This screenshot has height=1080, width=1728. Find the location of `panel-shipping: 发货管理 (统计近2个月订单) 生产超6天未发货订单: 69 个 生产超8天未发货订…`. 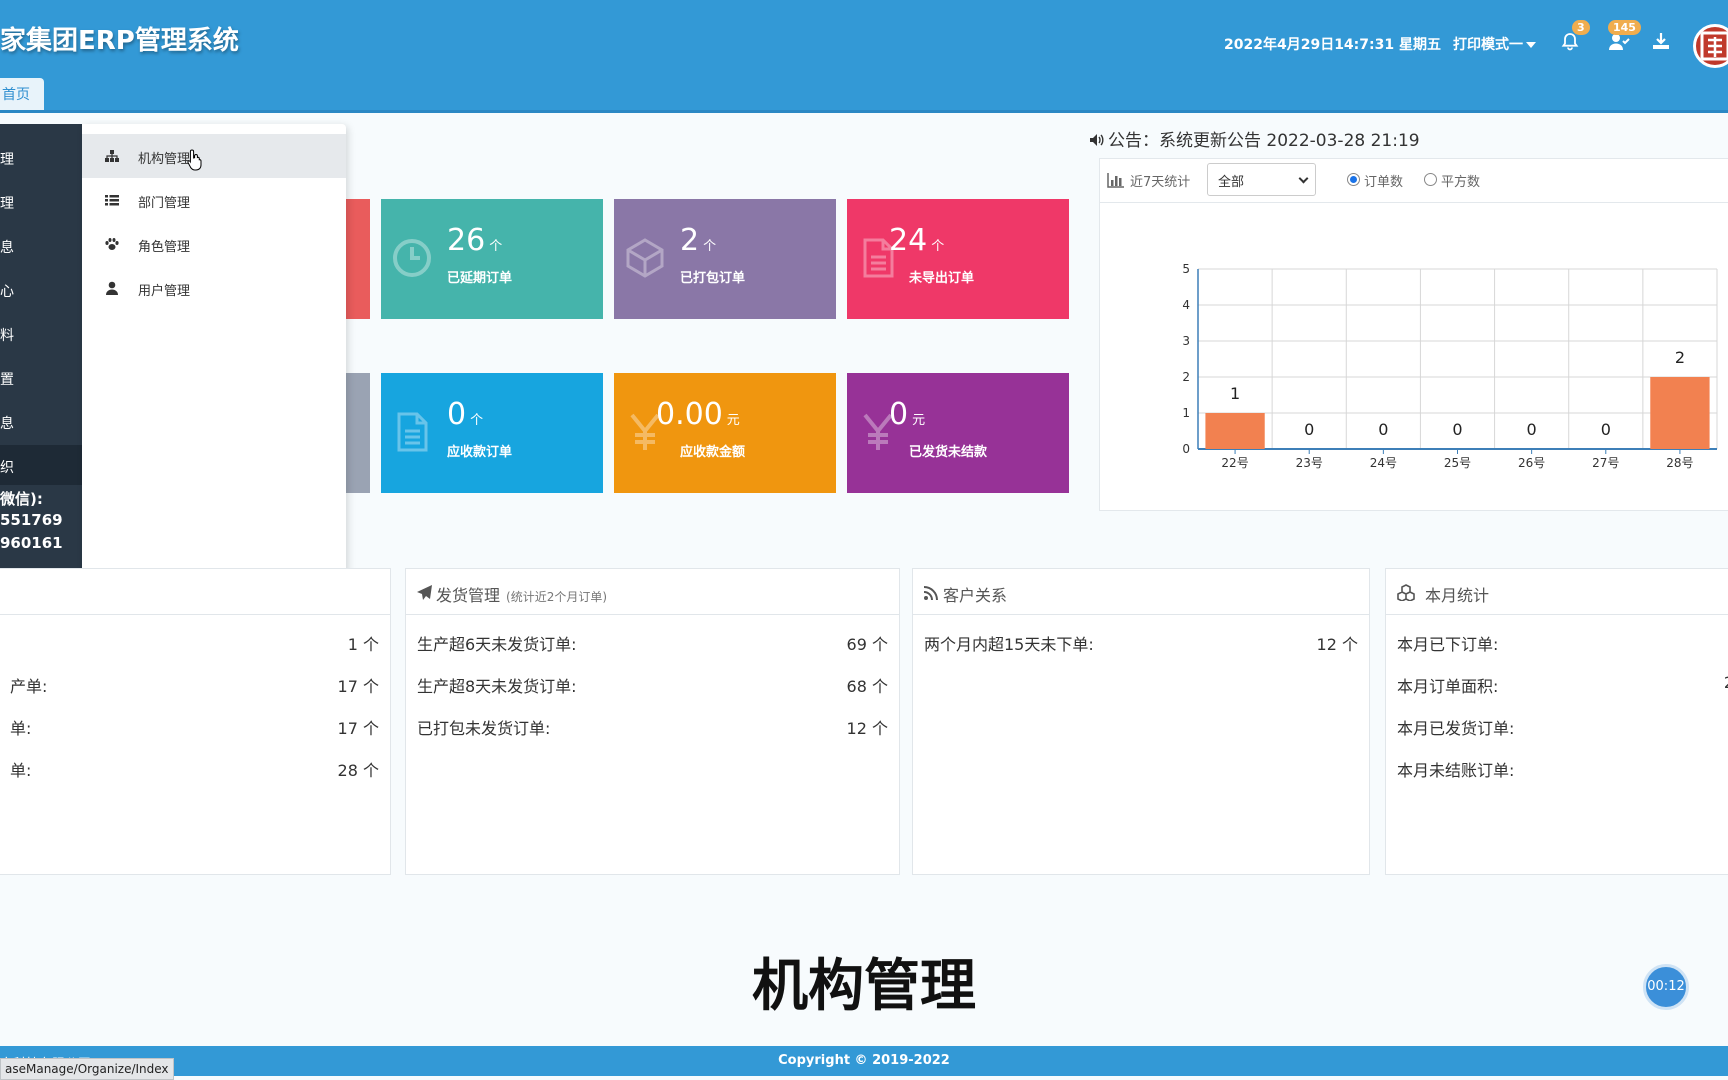

panel-shipping: 发货管理 (统计近2个月订单) 生产超6天未发货订单: 69 个 生产超8天未发货订… is located at coordinates (652, 721).